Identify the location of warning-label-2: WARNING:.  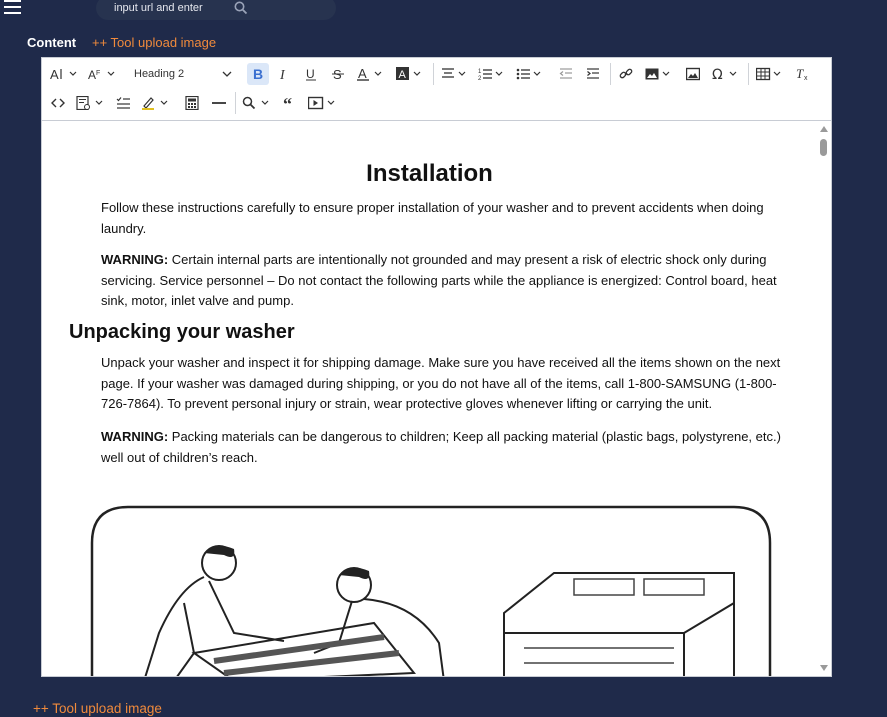
(135, 436).